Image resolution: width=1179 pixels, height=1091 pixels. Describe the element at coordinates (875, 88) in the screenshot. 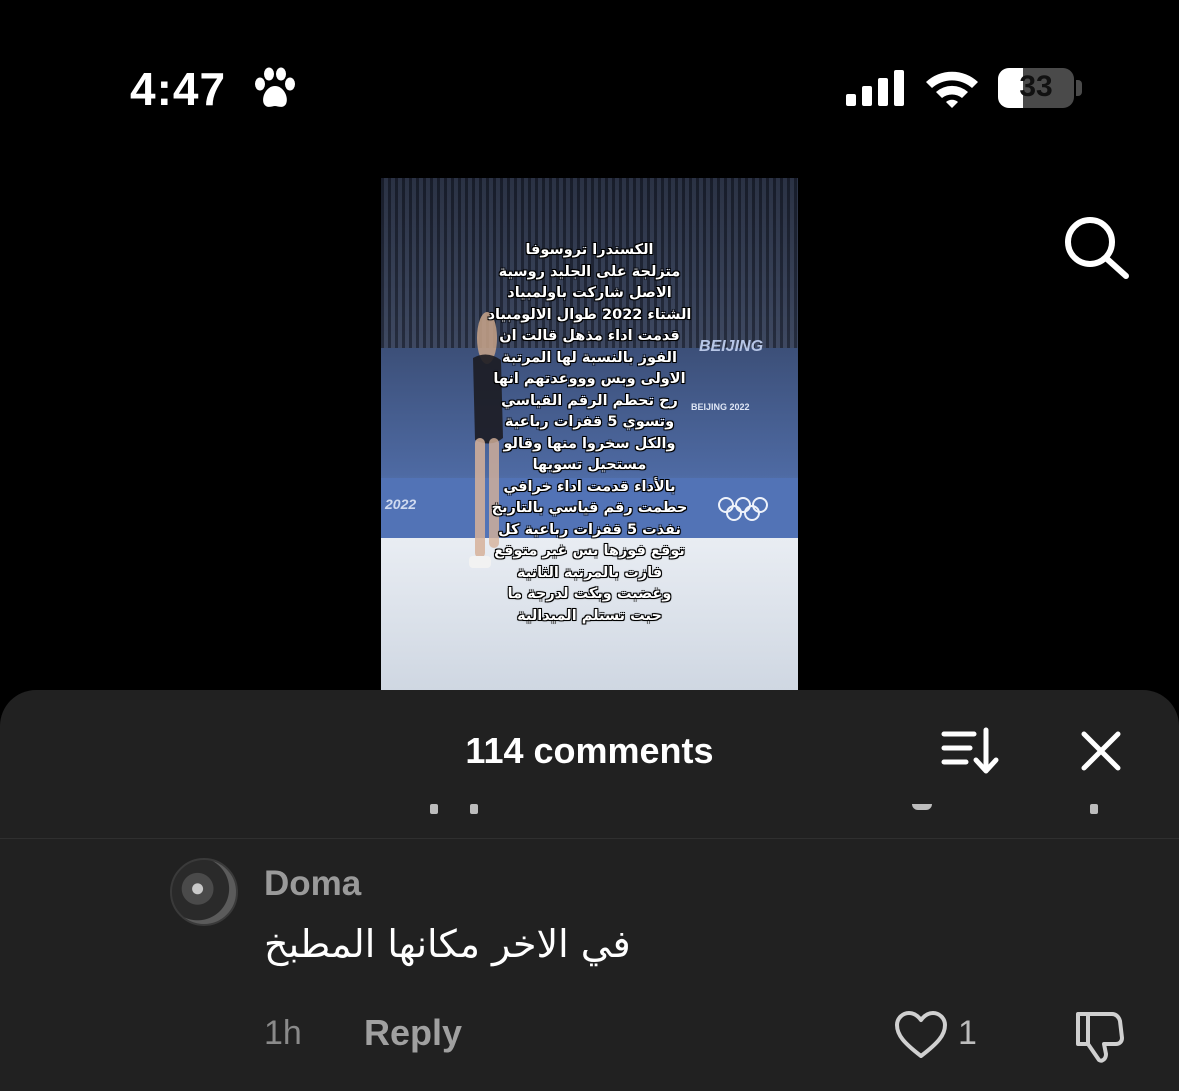

I see `cellular-signal-icon` at that location.